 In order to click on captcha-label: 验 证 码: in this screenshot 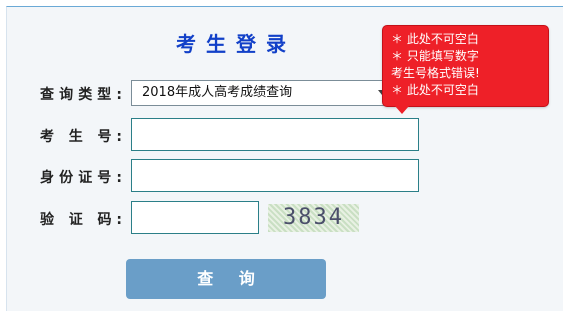, I will do `click(81, 220)`.